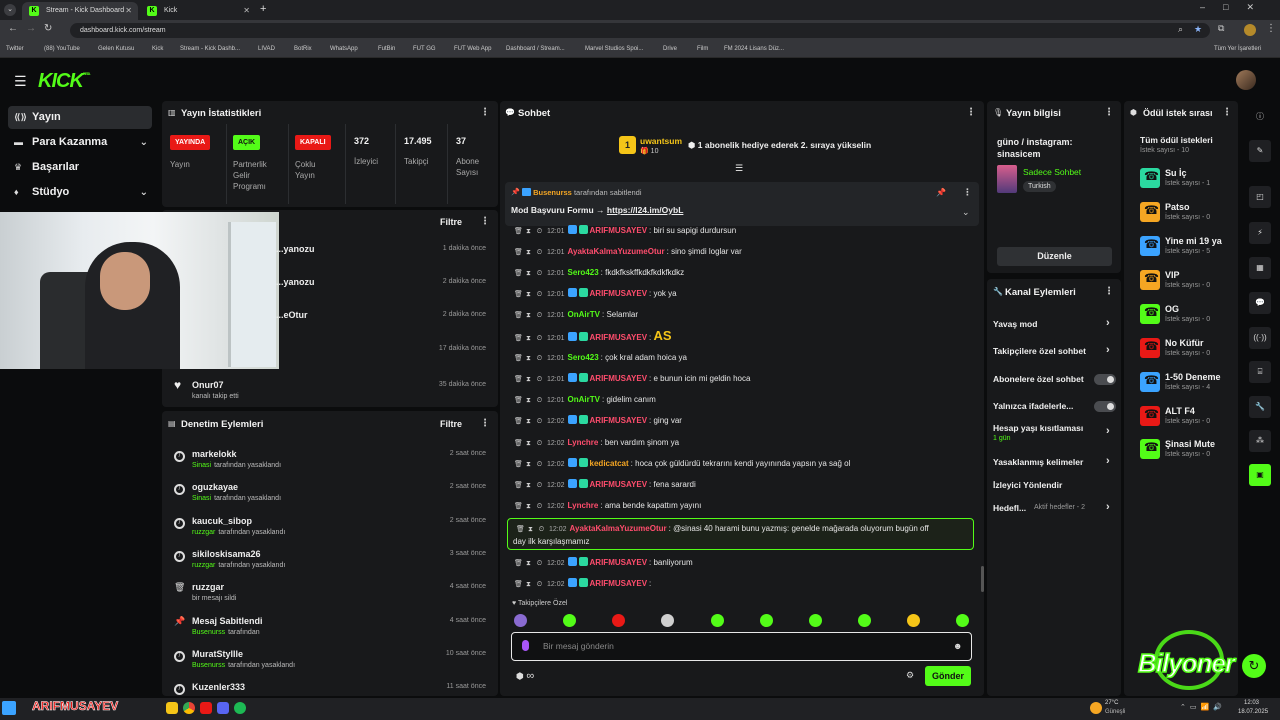 This screenshot has width=1280, height=720. I want to click on reward-item: Şinasi Mute İstek sayısı - 0, so click(1190, 453).